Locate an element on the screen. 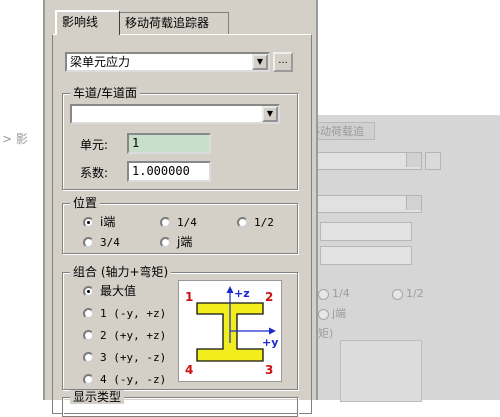 The image size is (500, 417). tab-influence-line: 影响线 is located at coordinates (87, 22).